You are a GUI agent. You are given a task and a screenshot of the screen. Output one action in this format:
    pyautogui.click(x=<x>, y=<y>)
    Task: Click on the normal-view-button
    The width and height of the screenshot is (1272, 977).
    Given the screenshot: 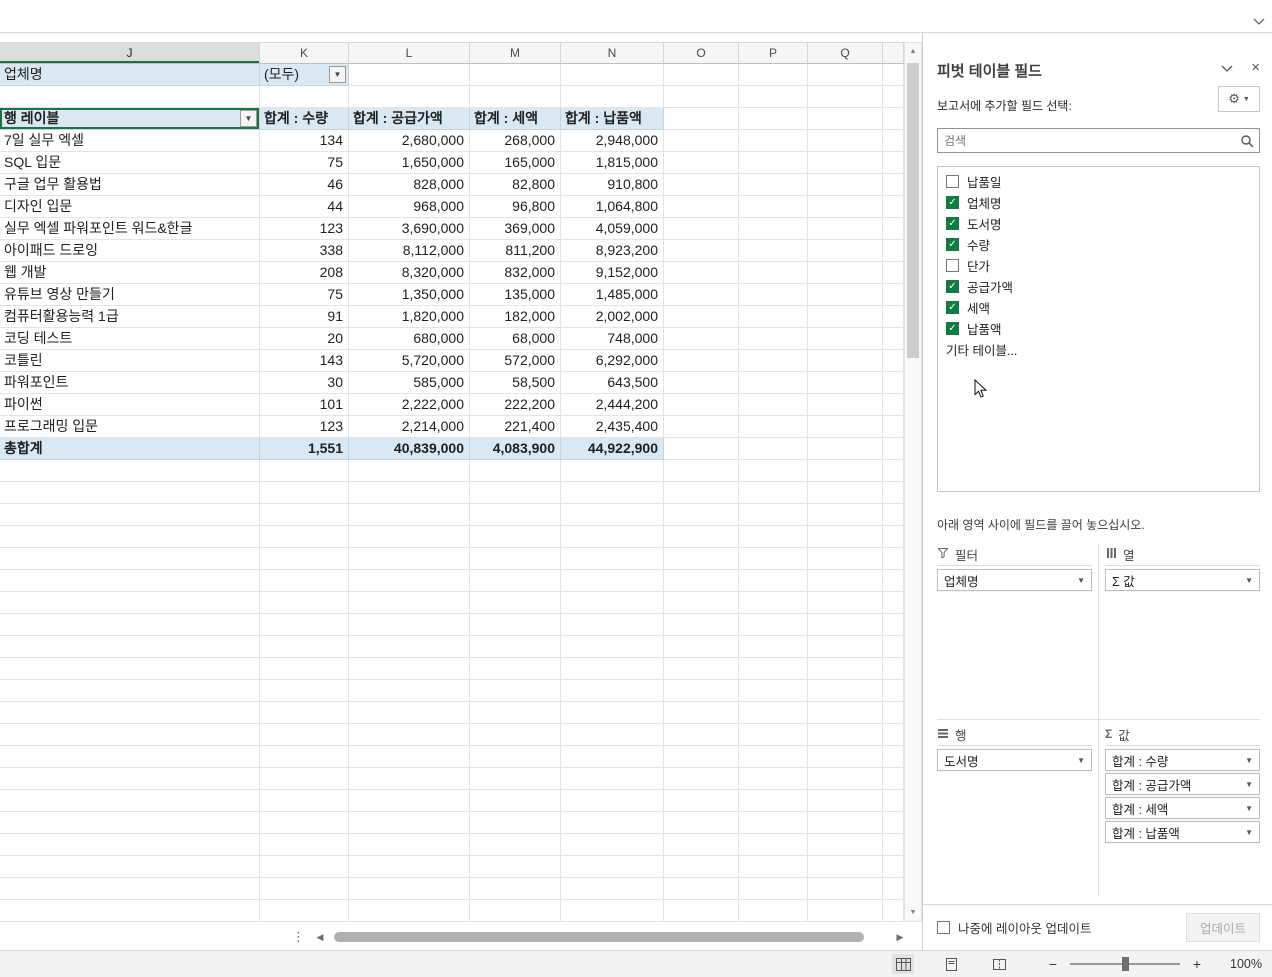 What is the action you would take?
    pyautogui.click(x=903, y=964)
    